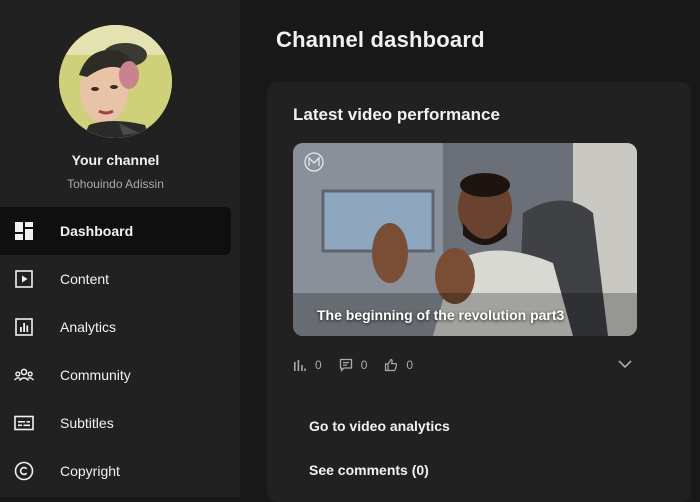 Image resolution: width=700 pixels, height=502 pixels. What do you see at coordinates (24, 327) in the screenshot?
I see `analytics-icon` at bounding box center [24, 327].